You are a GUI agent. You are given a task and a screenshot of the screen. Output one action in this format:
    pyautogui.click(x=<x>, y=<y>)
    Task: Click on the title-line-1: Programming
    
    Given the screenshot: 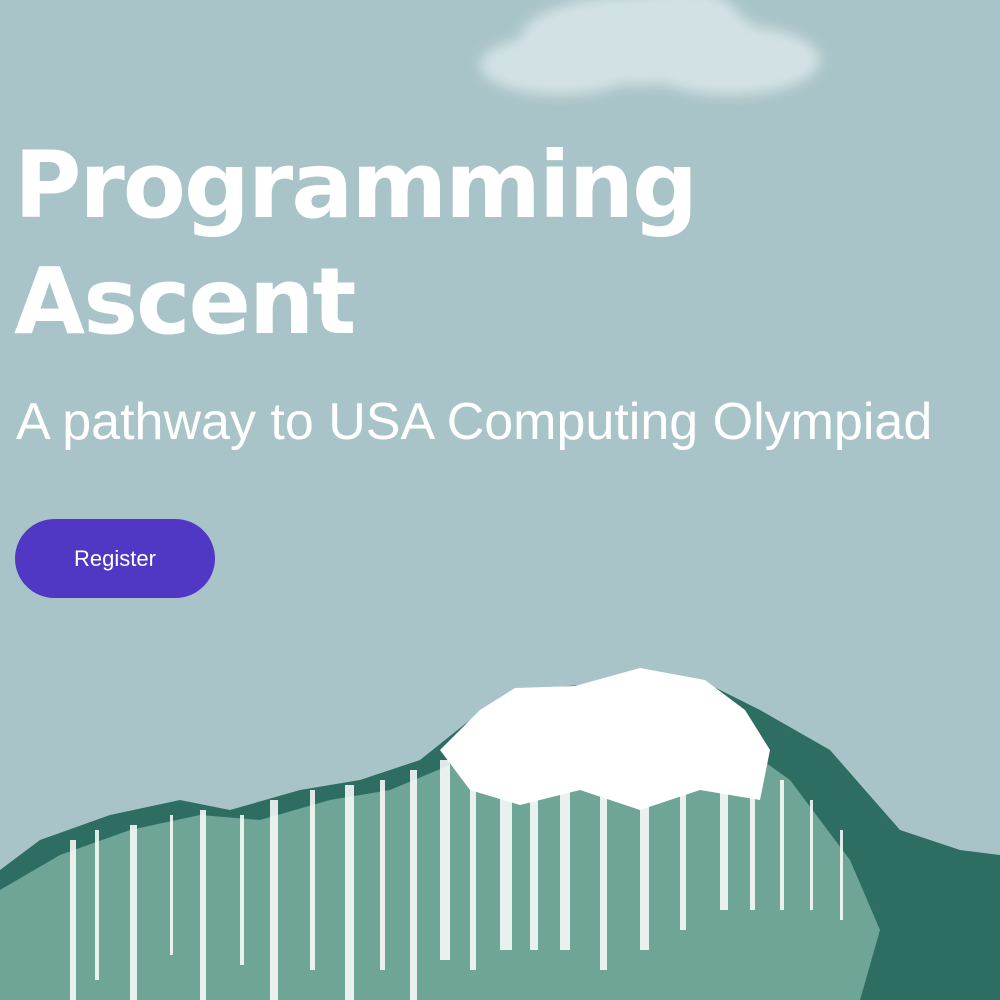 What is the action you would take?
    pyautogui.click(x=356, y=185)
    